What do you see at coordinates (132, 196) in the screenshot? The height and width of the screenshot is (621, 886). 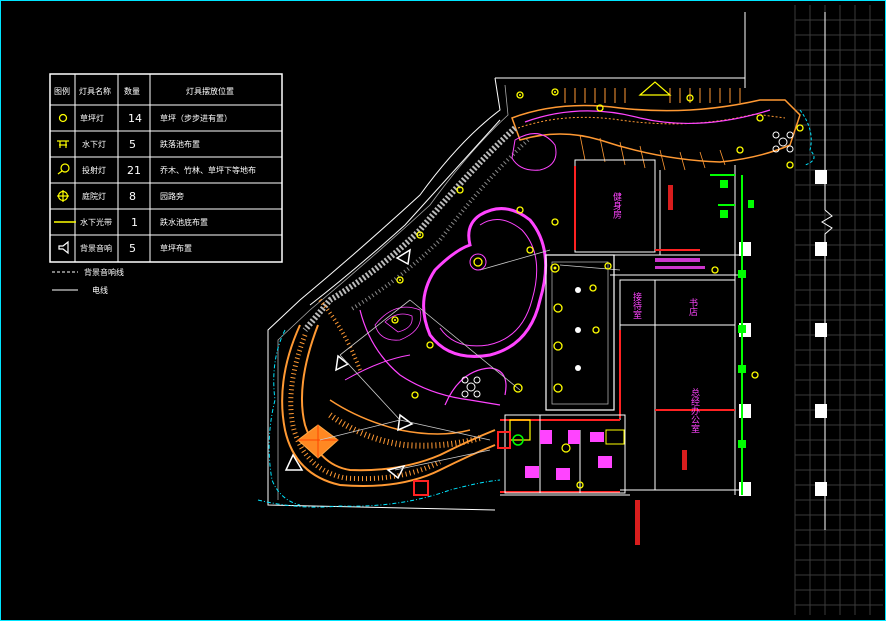 I see `legend-row-qty: 8` at bounding box center [132, 196].